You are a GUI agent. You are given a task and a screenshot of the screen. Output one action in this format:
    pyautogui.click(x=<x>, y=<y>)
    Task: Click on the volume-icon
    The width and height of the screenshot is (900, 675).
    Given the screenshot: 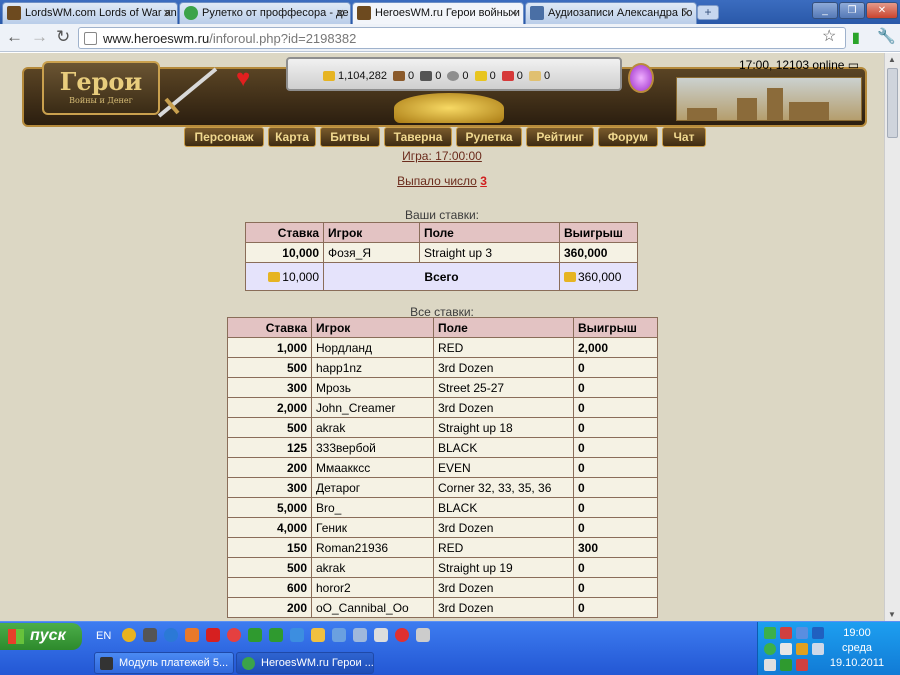 What is the action you would take?
    pyautogui.click(x=770, y=665)
    